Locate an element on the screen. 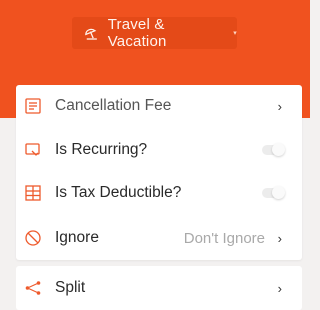  recurring-toggle is located at coordinates (273, 149).